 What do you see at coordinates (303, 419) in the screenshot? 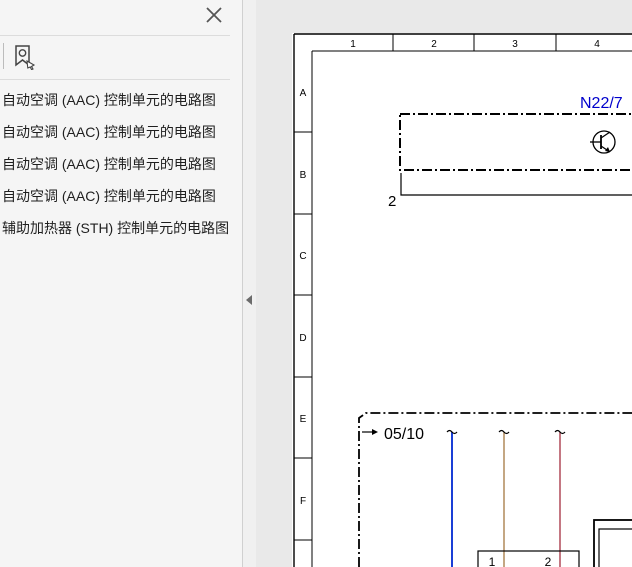
I see `row-label: E` at bounding box center [303, 419].